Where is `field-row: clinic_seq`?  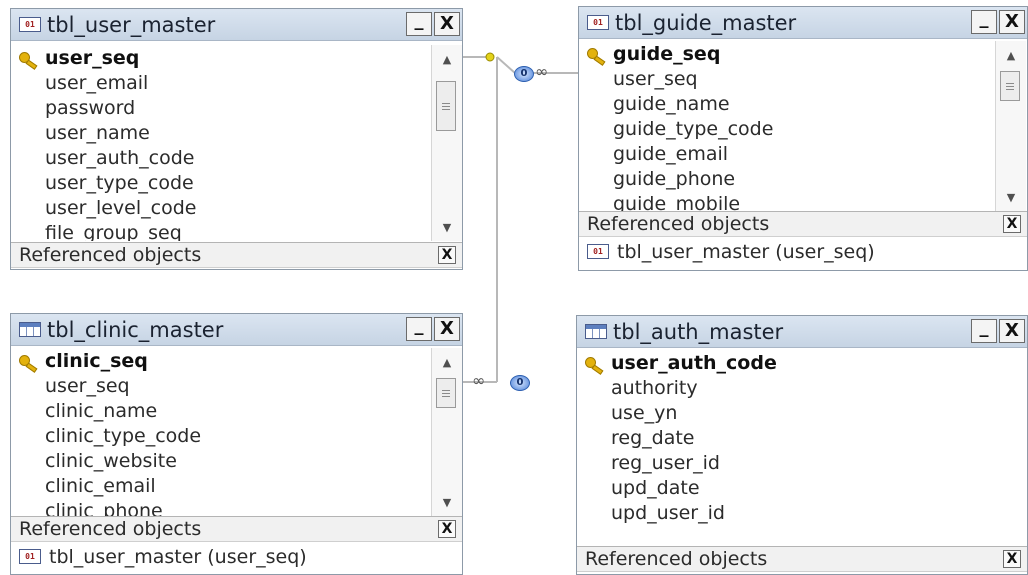
field-row: clinic_seq is located at coordinates (221, 360).